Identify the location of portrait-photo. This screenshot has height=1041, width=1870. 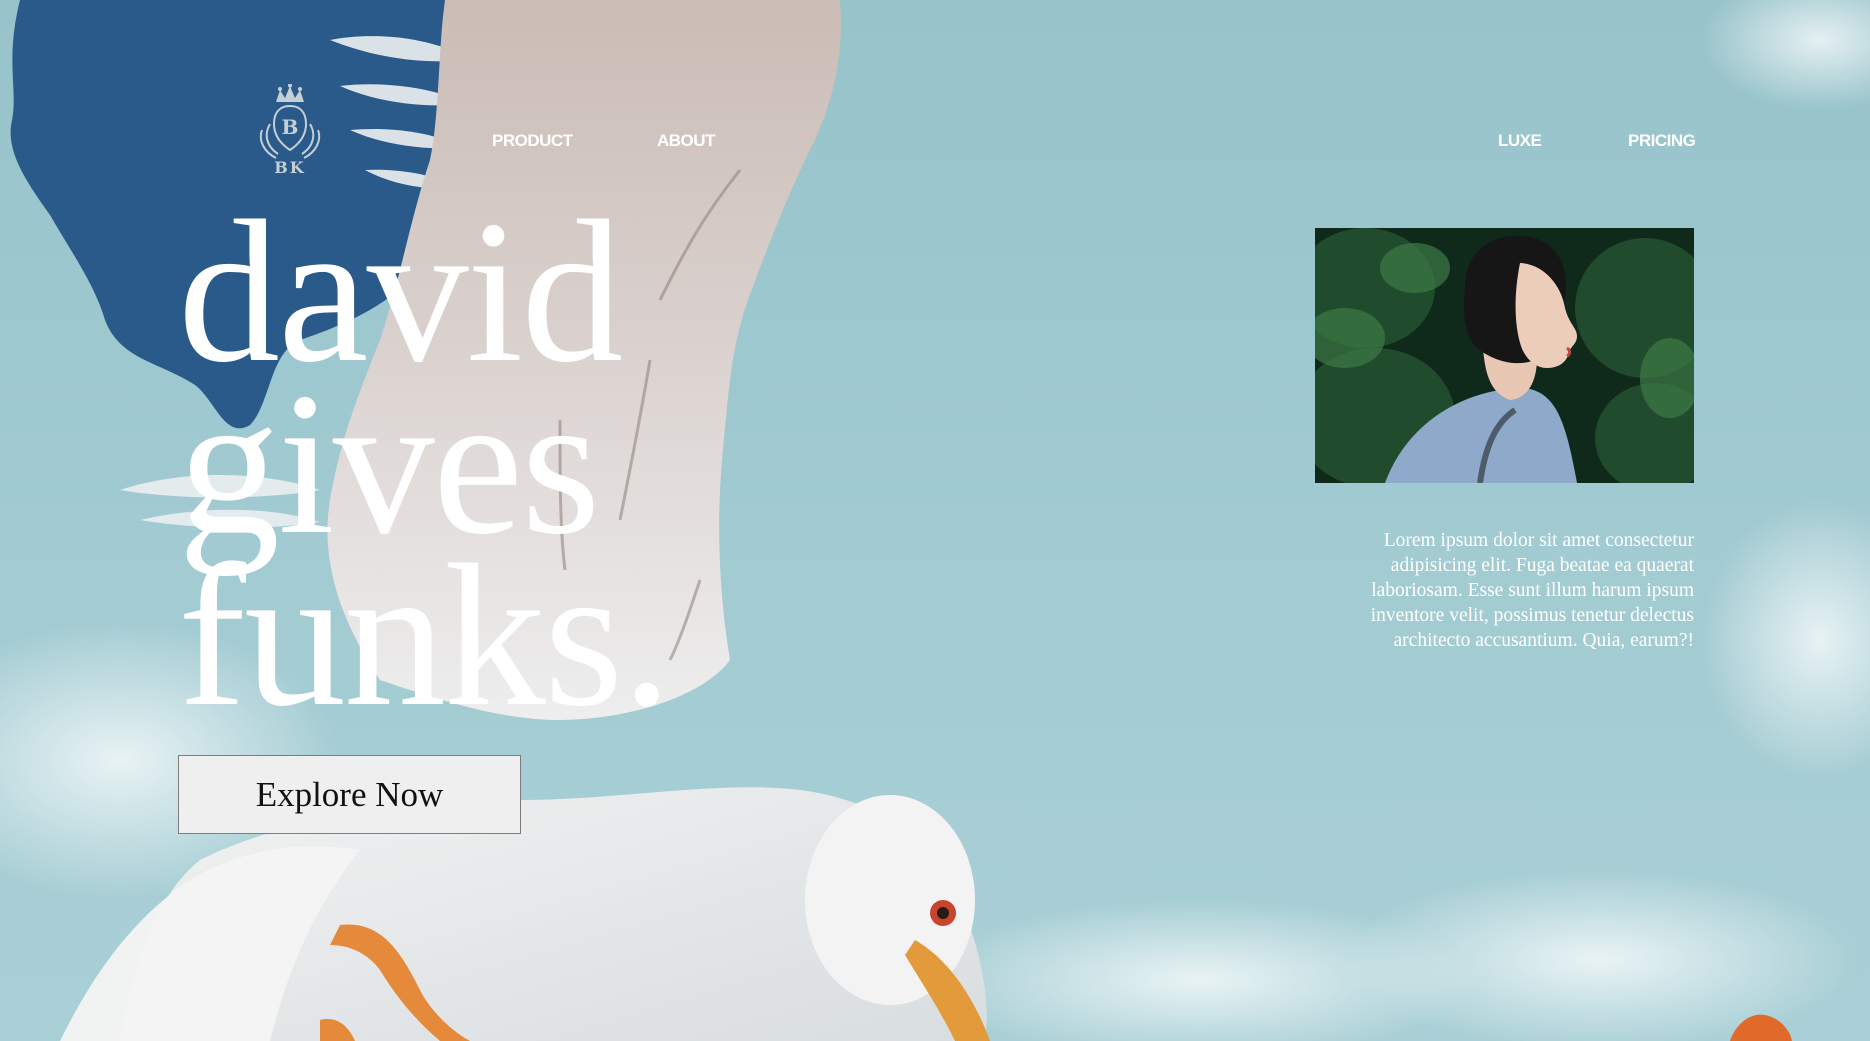
(1504, 355).